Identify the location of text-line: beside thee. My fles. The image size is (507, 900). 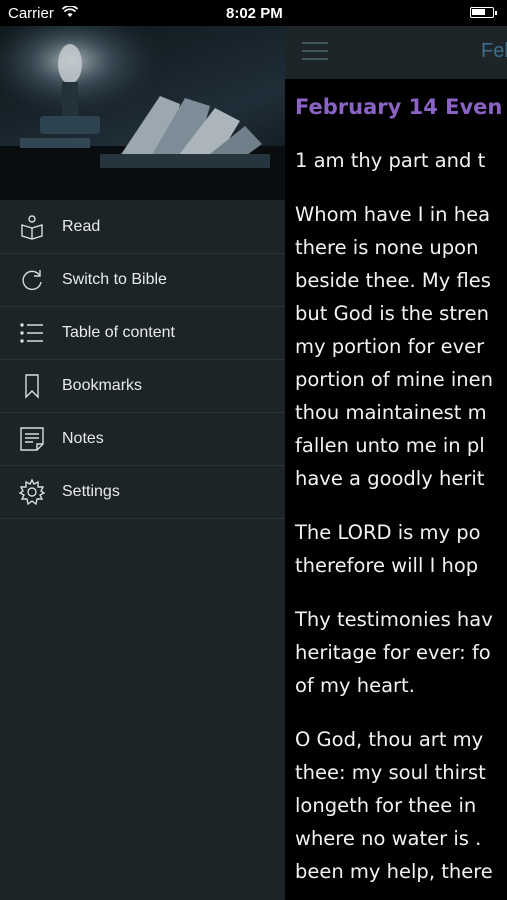
(393, 280).